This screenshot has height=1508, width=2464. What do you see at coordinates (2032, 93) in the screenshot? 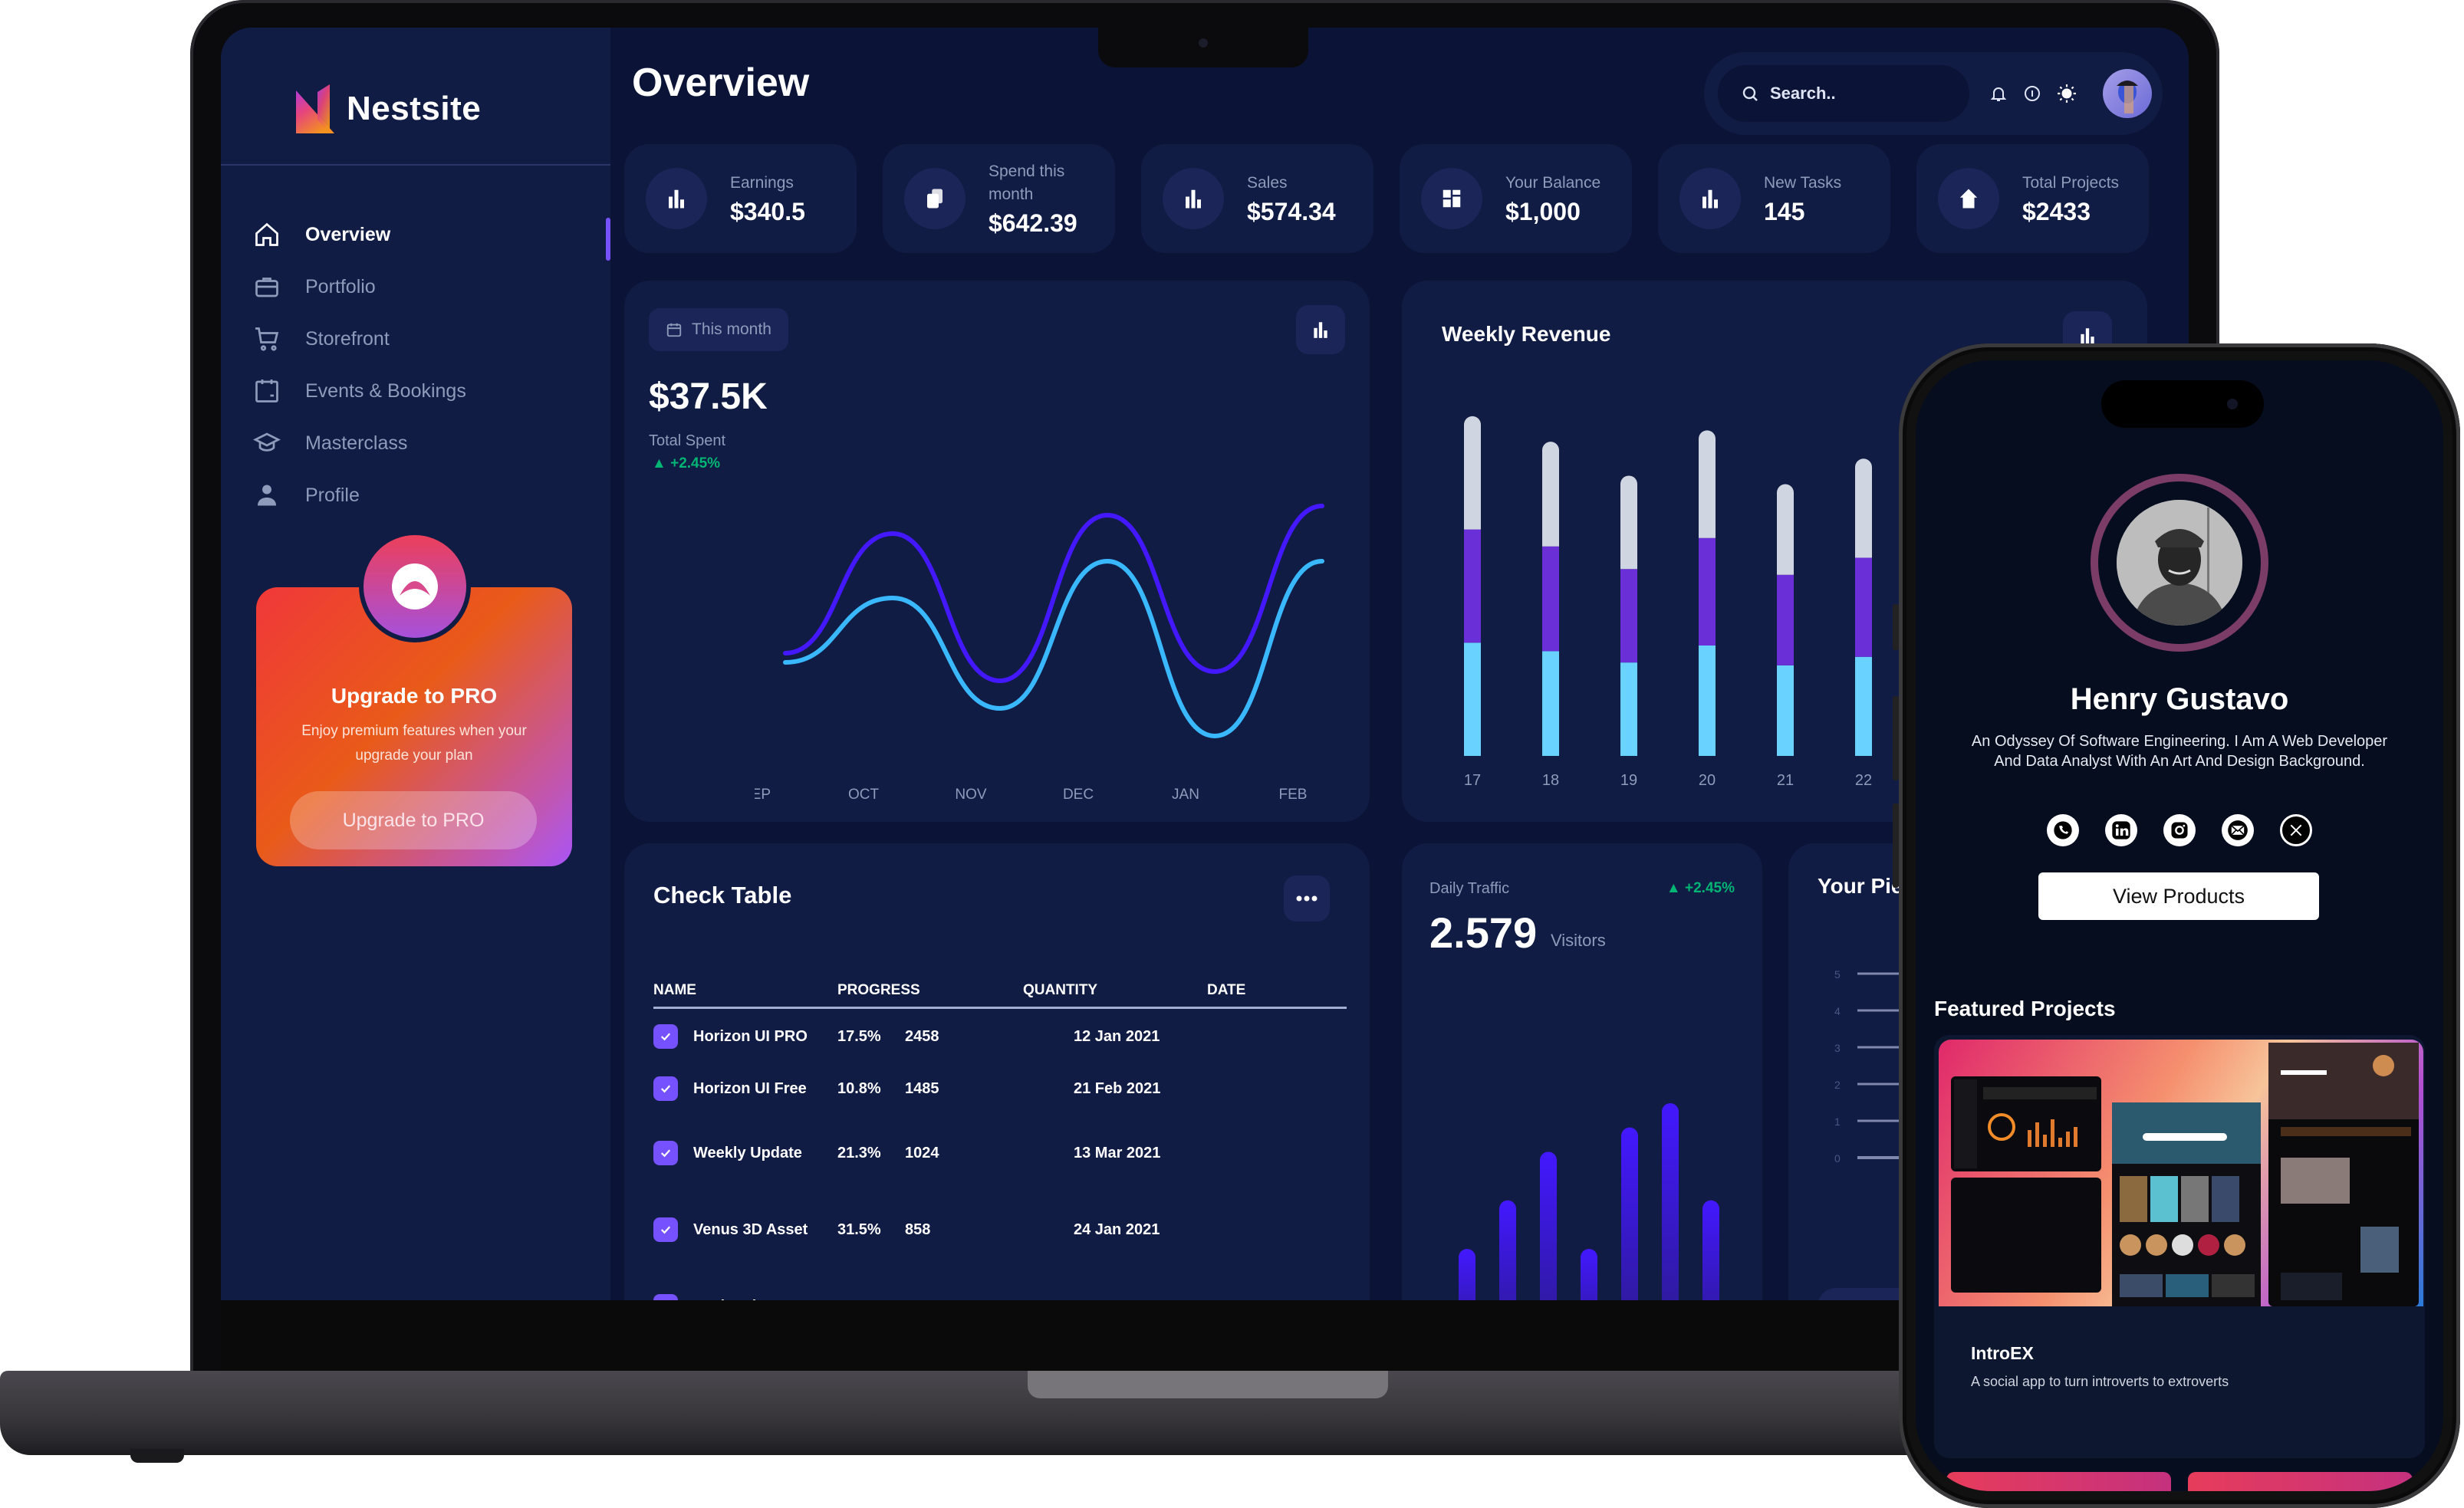
I see `info-icon` at bounding box center [2032, 93].